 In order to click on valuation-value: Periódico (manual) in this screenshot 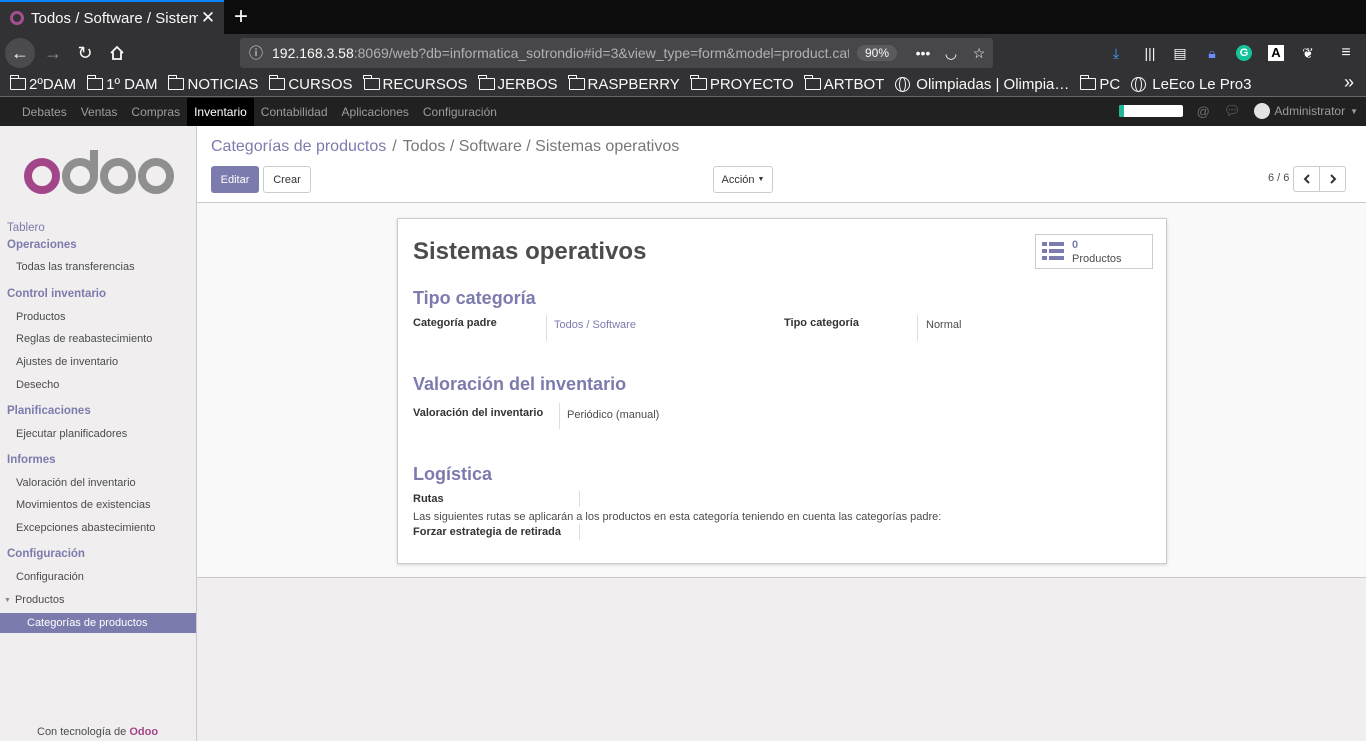, I will do `click(613, 415)`.